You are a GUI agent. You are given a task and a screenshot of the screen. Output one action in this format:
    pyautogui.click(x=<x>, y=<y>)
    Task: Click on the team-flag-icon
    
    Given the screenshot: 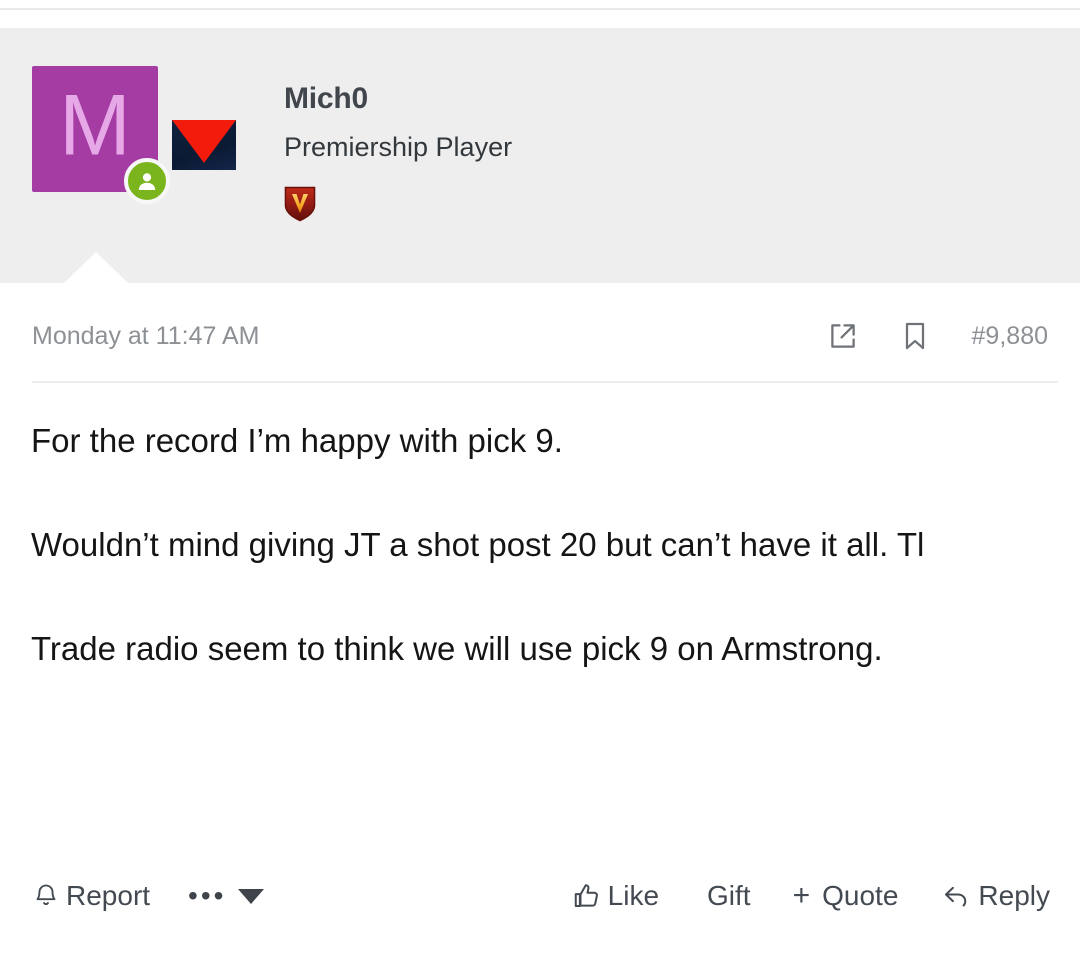 What is the action you would take?
    pyautogui.click(x=204, y=145)
    